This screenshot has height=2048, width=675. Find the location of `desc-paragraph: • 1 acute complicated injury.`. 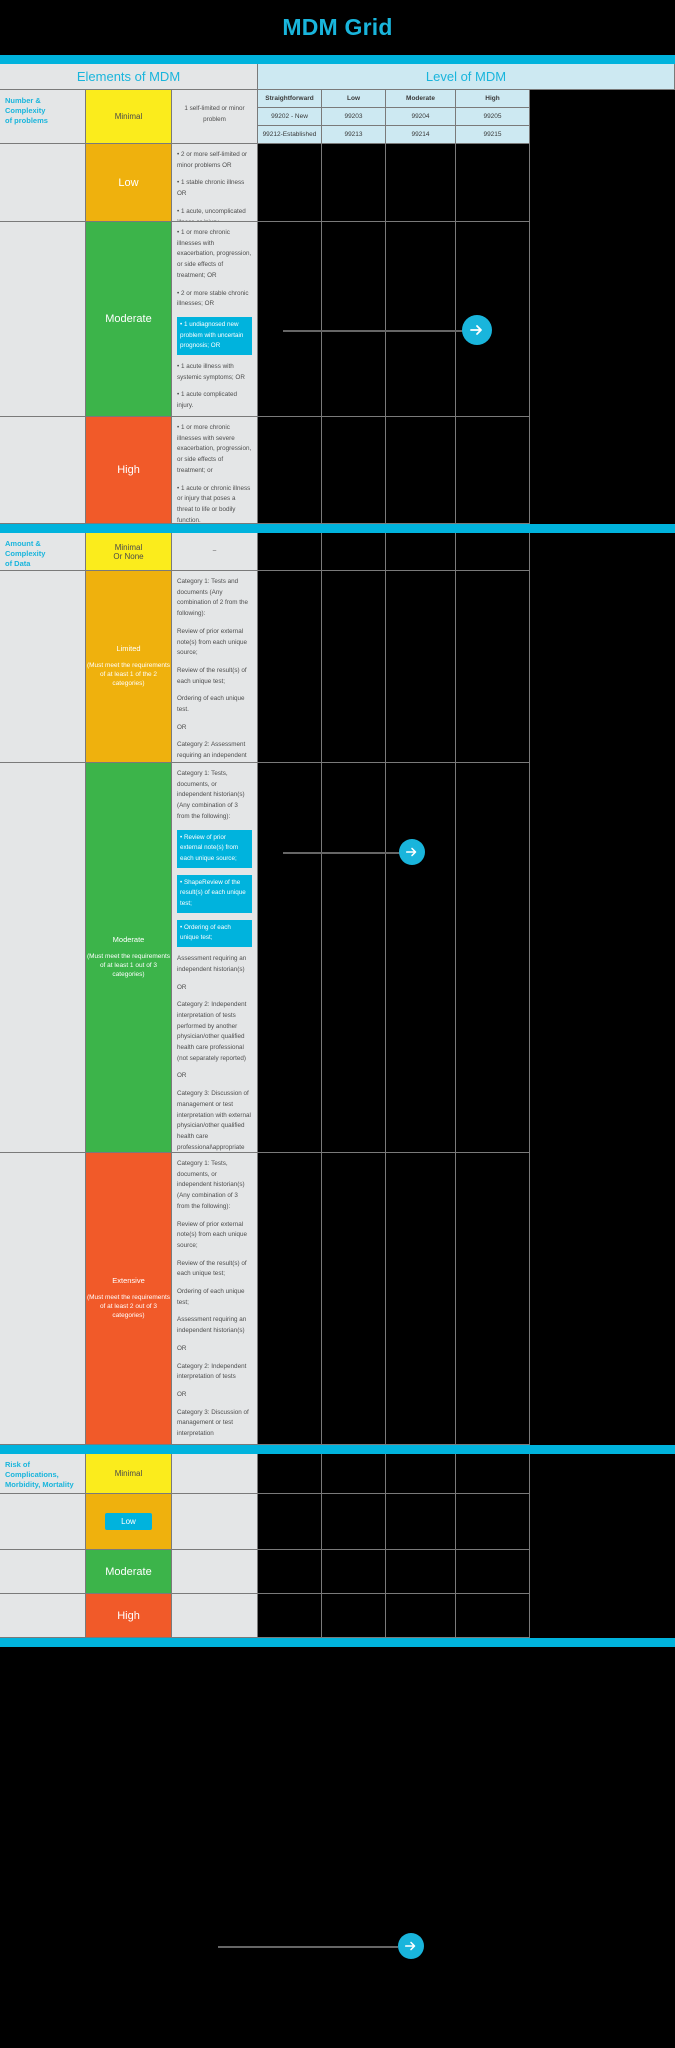

desc-paragraph: • 1 acute complicated injury. is located at coordinates (207, 400).